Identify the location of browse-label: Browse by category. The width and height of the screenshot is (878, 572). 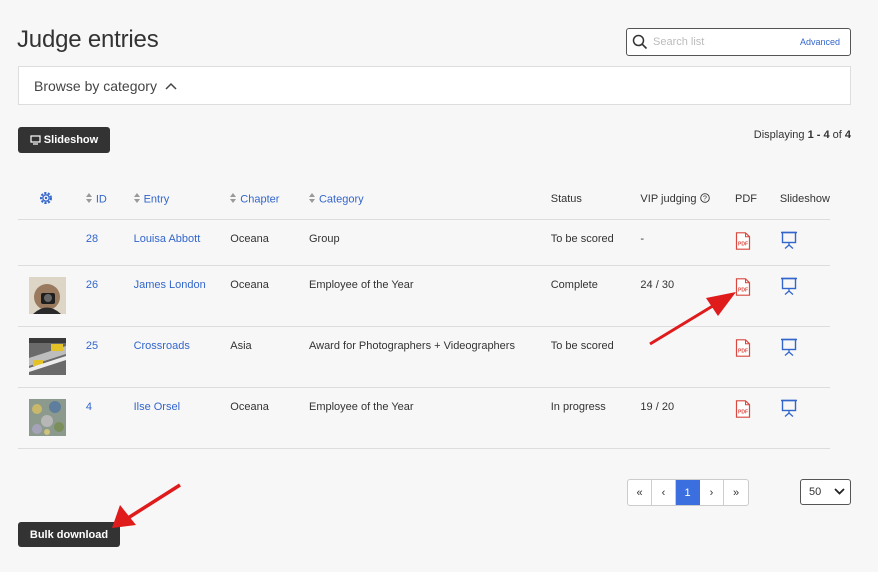
(95, 85).